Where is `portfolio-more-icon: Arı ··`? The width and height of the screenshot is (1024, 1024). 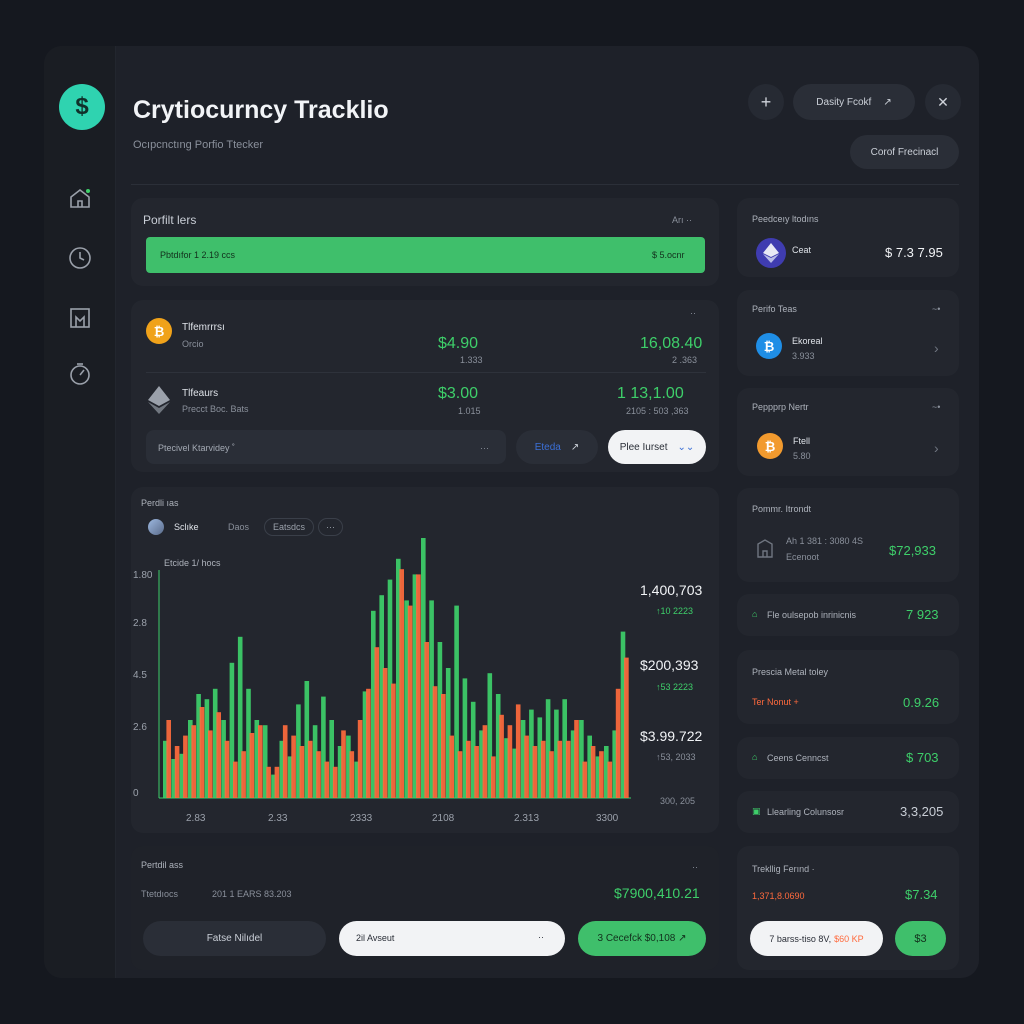
portfolio-more-icon: Arı ·· is located at coordinates (682, 220).